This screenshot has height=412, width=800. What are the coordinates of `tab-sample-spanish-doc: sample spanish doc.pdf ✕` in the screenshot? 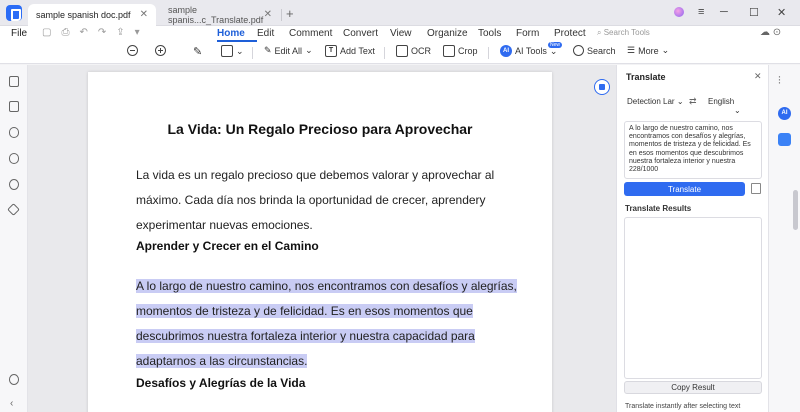 It's located at (92, 15).